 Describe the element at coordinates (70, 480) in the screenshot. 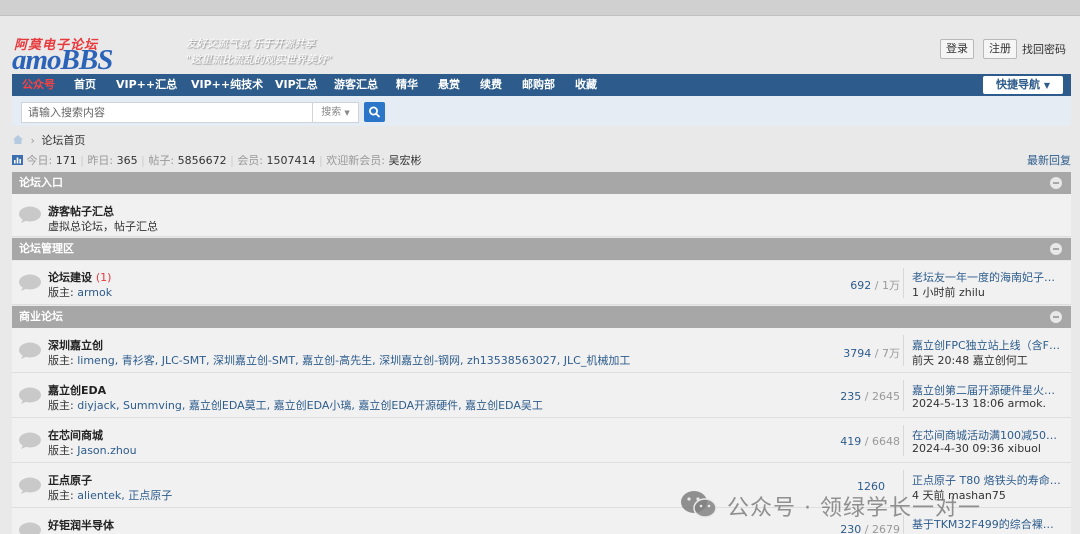

I see `forum-name: 正点原子` at that location.